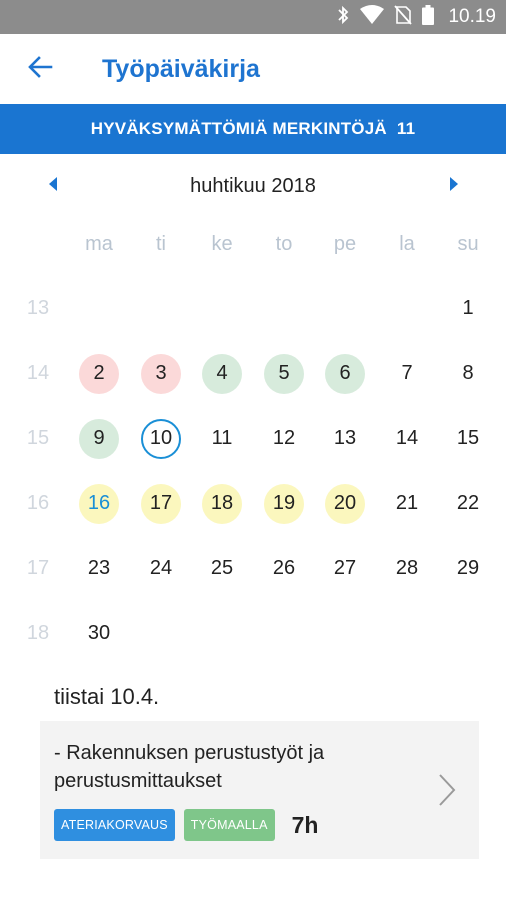 The height and width of the screenshot is (900, 506). I want to click on calendar-day: 16, so click(99, 503).